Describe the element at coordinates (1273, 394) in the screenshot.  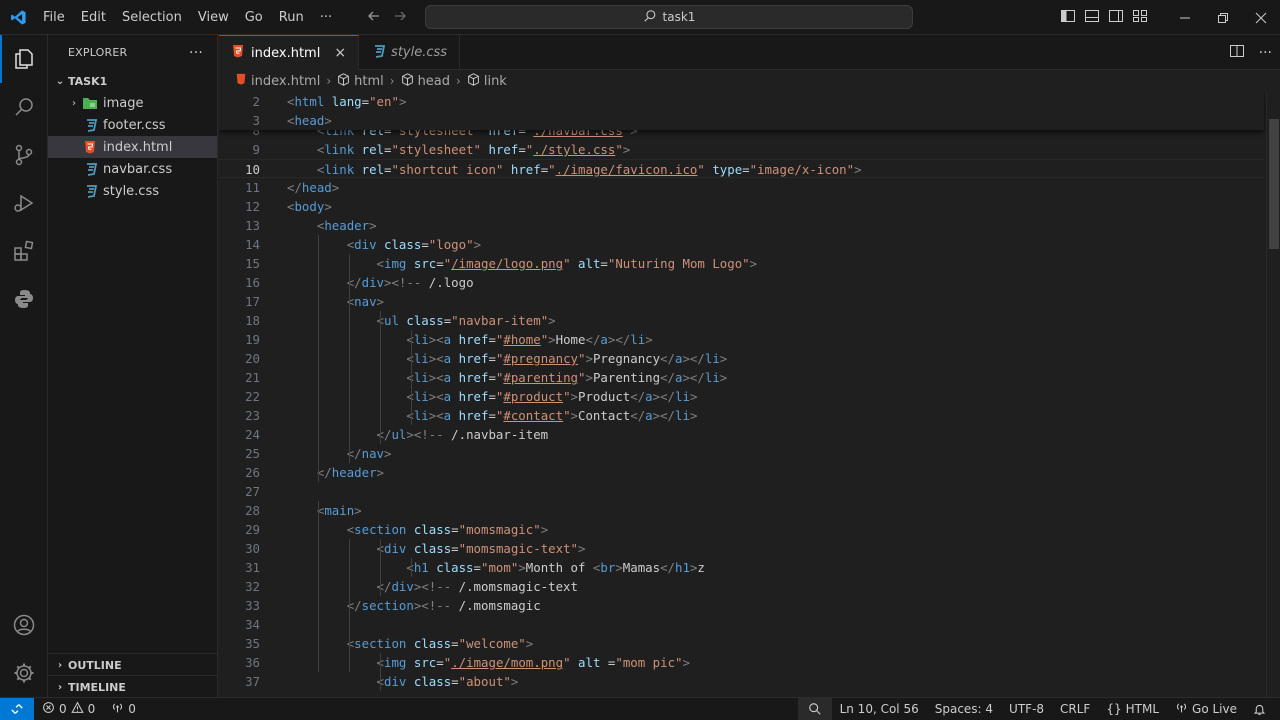
I see `vertical-scrollbar` at that location.